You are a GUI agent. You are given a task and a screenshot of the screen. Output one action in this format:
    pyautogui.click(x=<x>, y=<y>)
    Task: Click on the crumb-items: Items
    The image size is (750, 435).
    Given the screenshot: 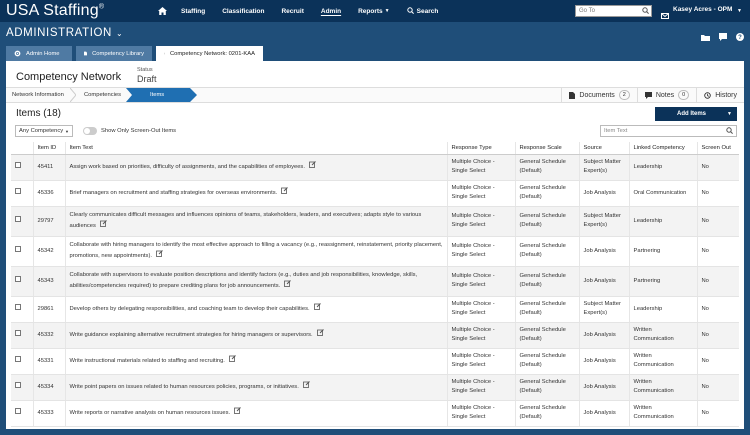 What is the action you would take?
    pyautogui.click(x=162, y=95)
    